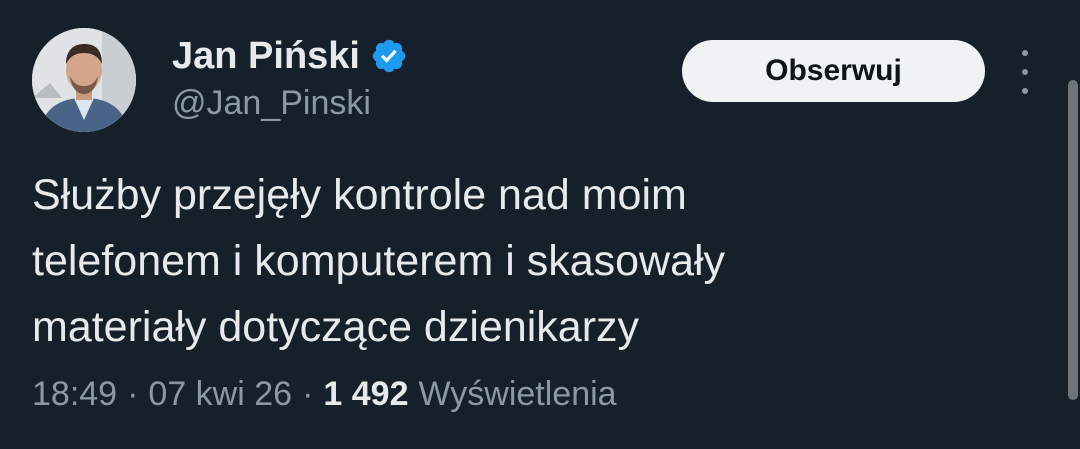 The width and height of the screenshot is (1080, 449). What do you see at coordinates (365, 394) in the screenshot?
I see `views-count: 1 492` at bounding box center [365, 394].